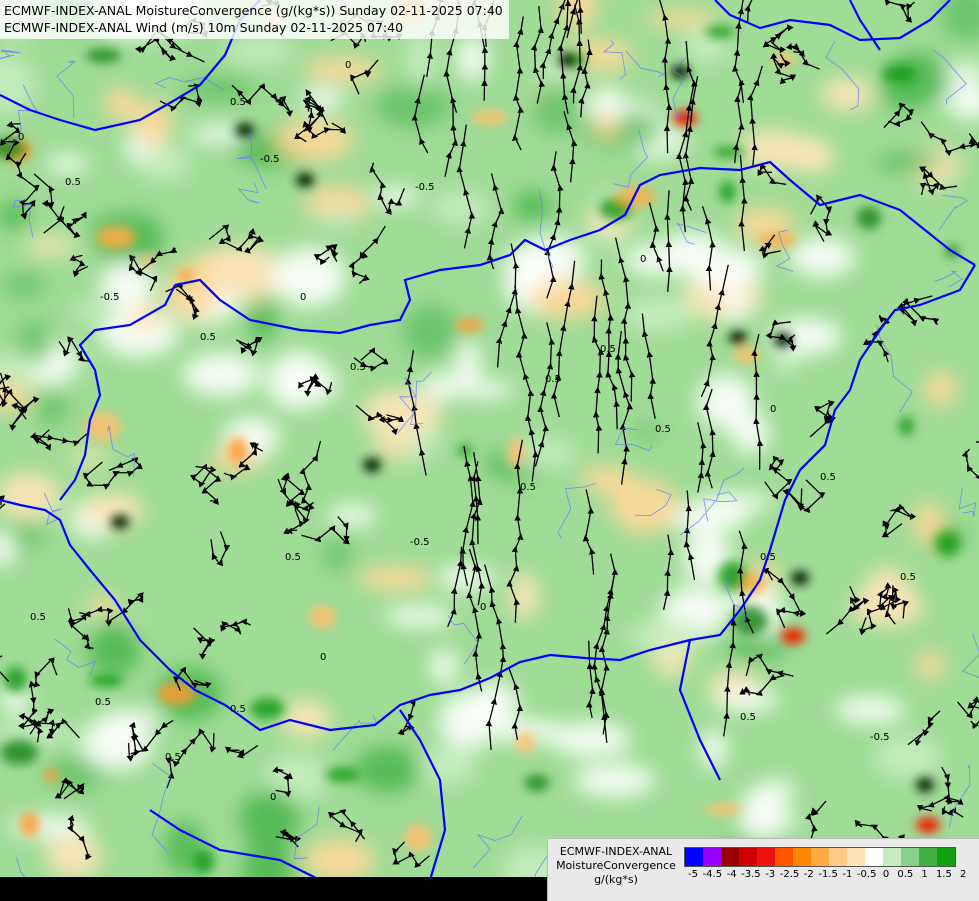 The width and height of the screenshot is (979, 901). What do you see at coordinates (616, 851) in the screenshot?
I see `legend-model-name: ECMWF-INDEX-ANAL` at bounding box center [616, 851].